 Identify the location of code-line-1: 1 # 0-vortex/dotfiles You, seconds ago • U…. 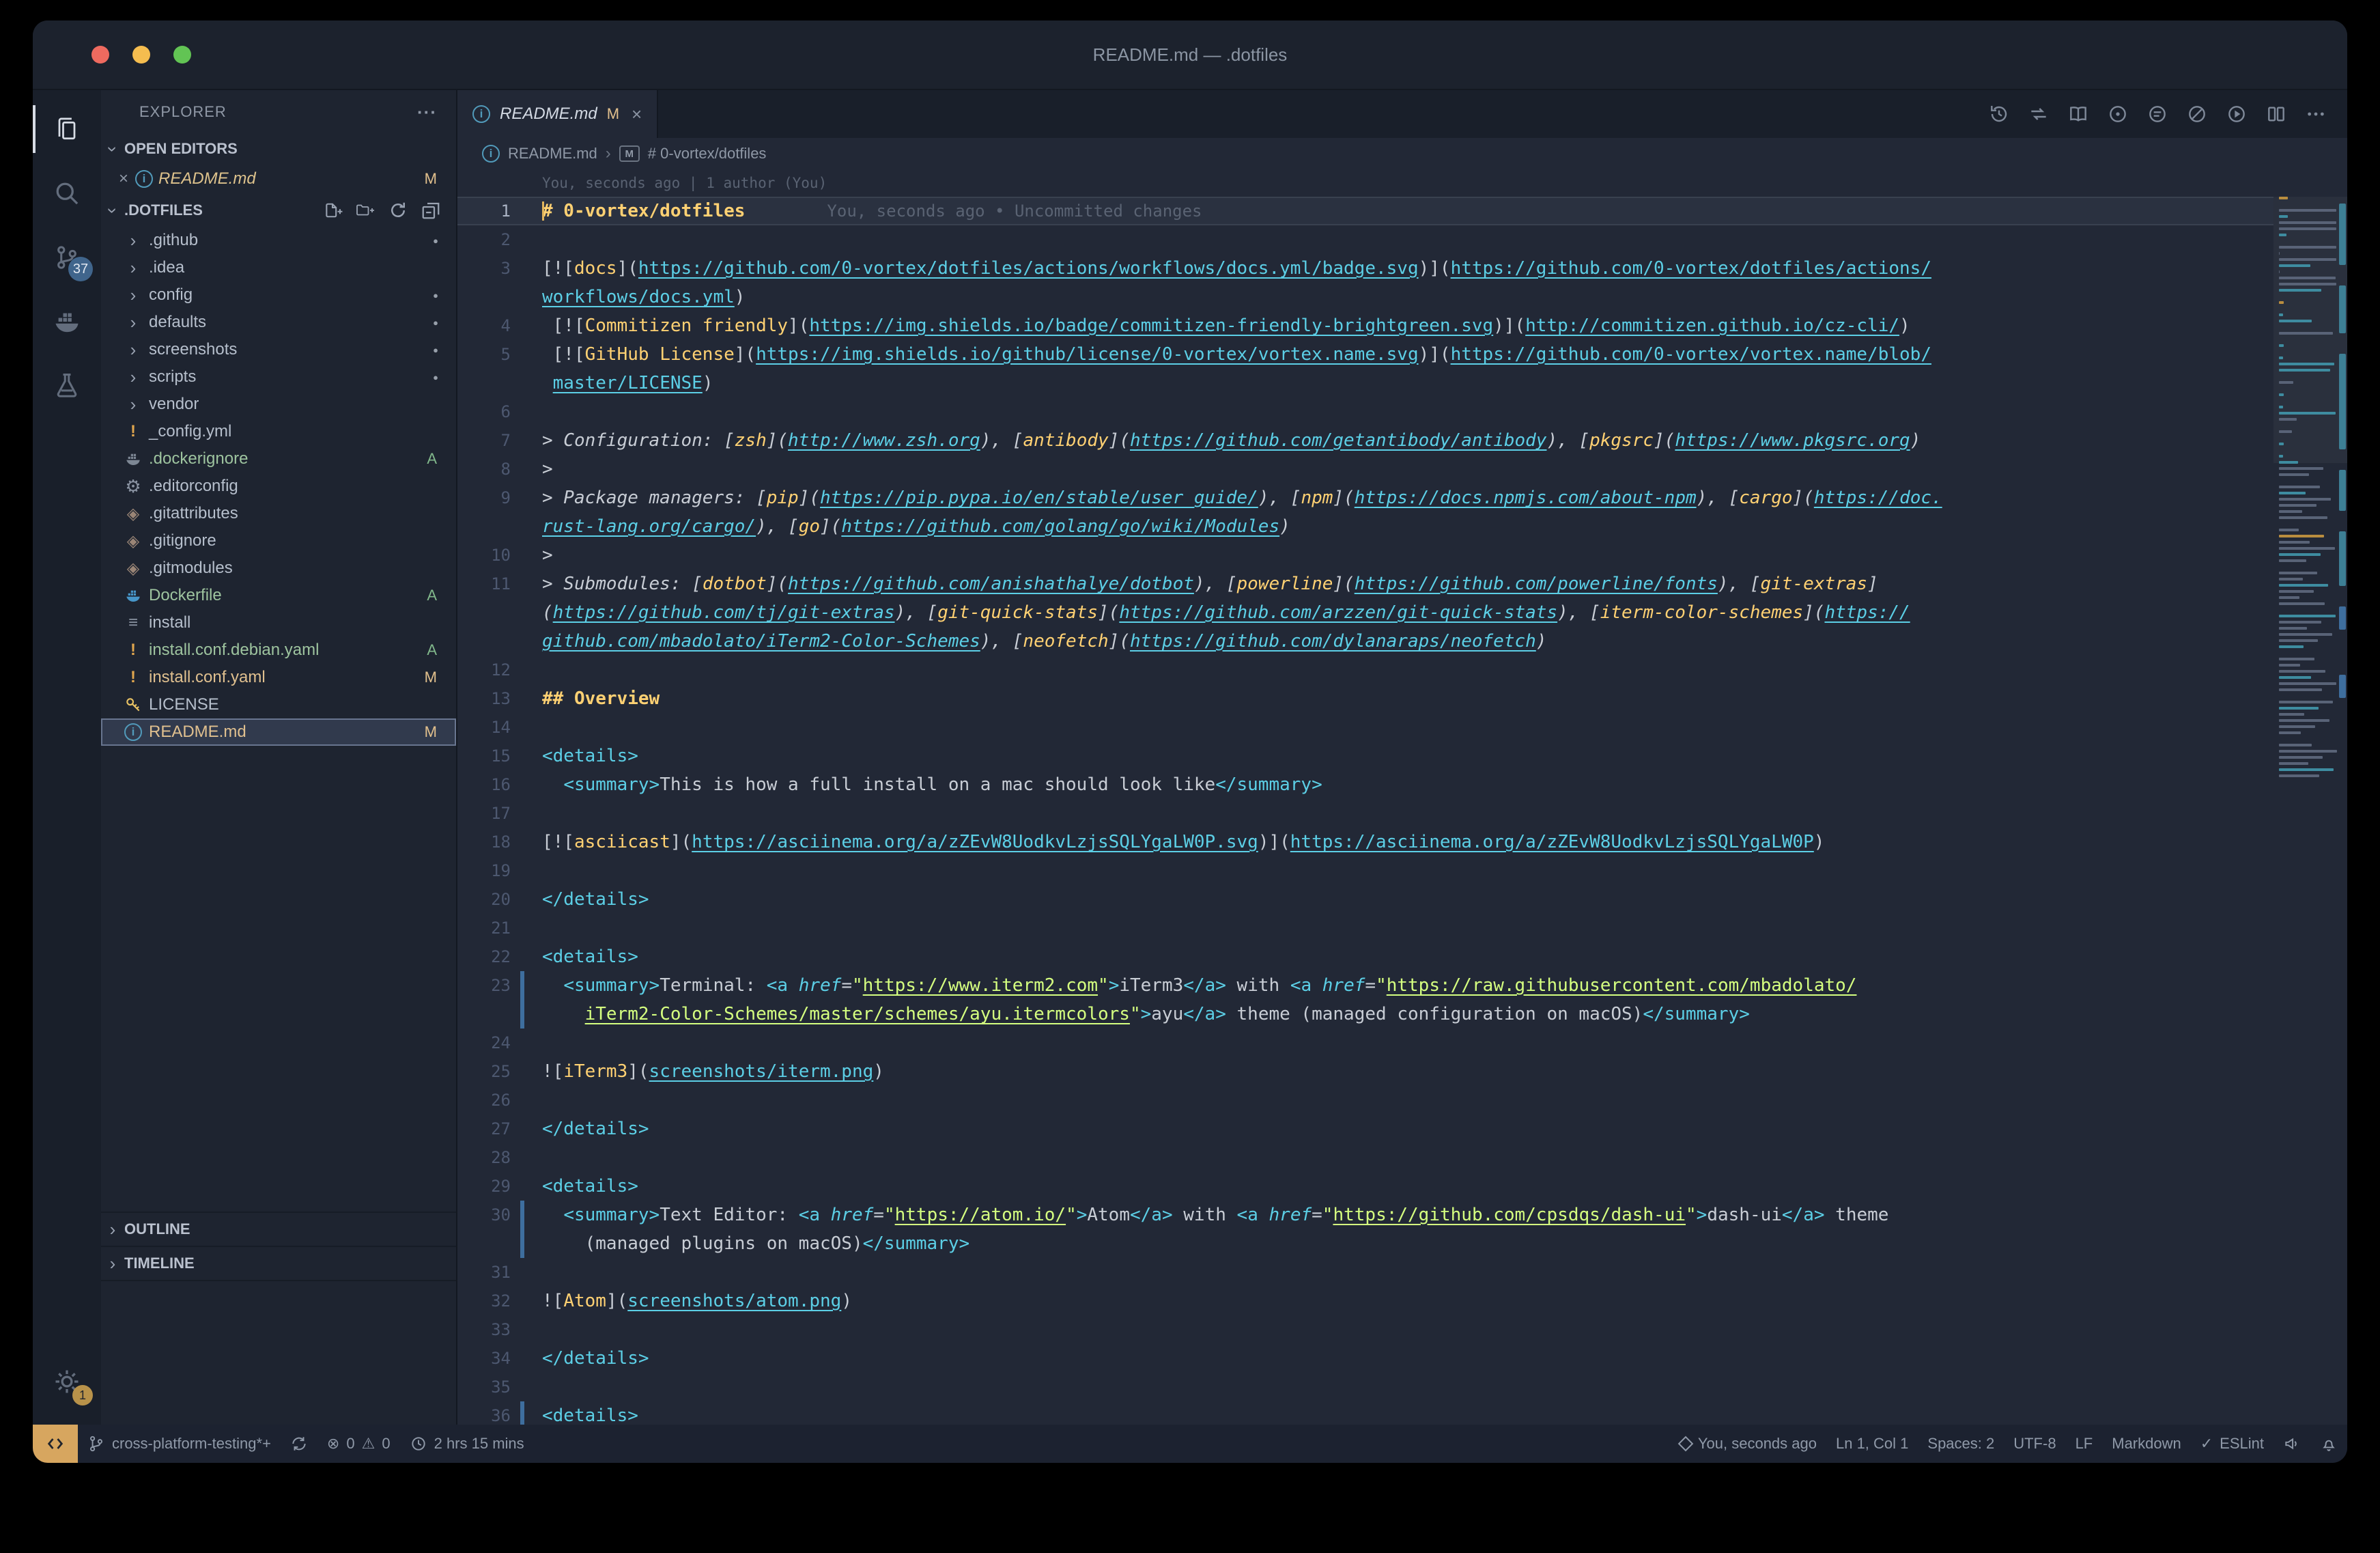
(1365, 211).